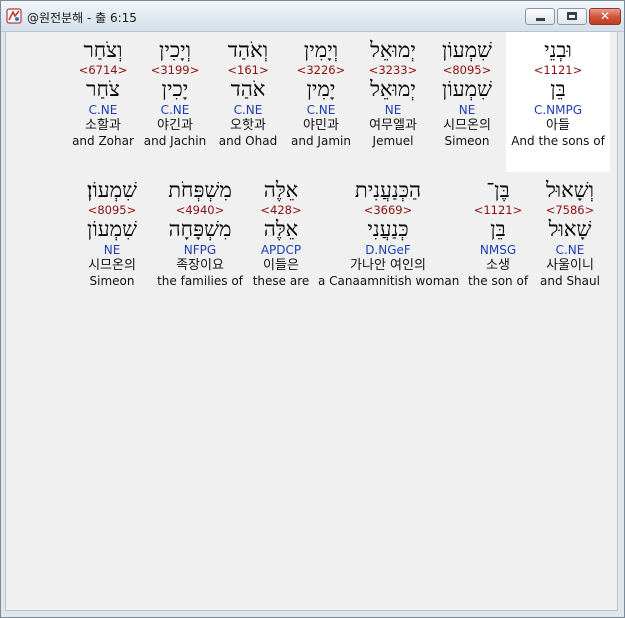 The image size is (625, 618). What do you see at coordinates (103, 125) in the screenshot?
I see `korean-gloss: 소할과` at bounding box center [103, 125].